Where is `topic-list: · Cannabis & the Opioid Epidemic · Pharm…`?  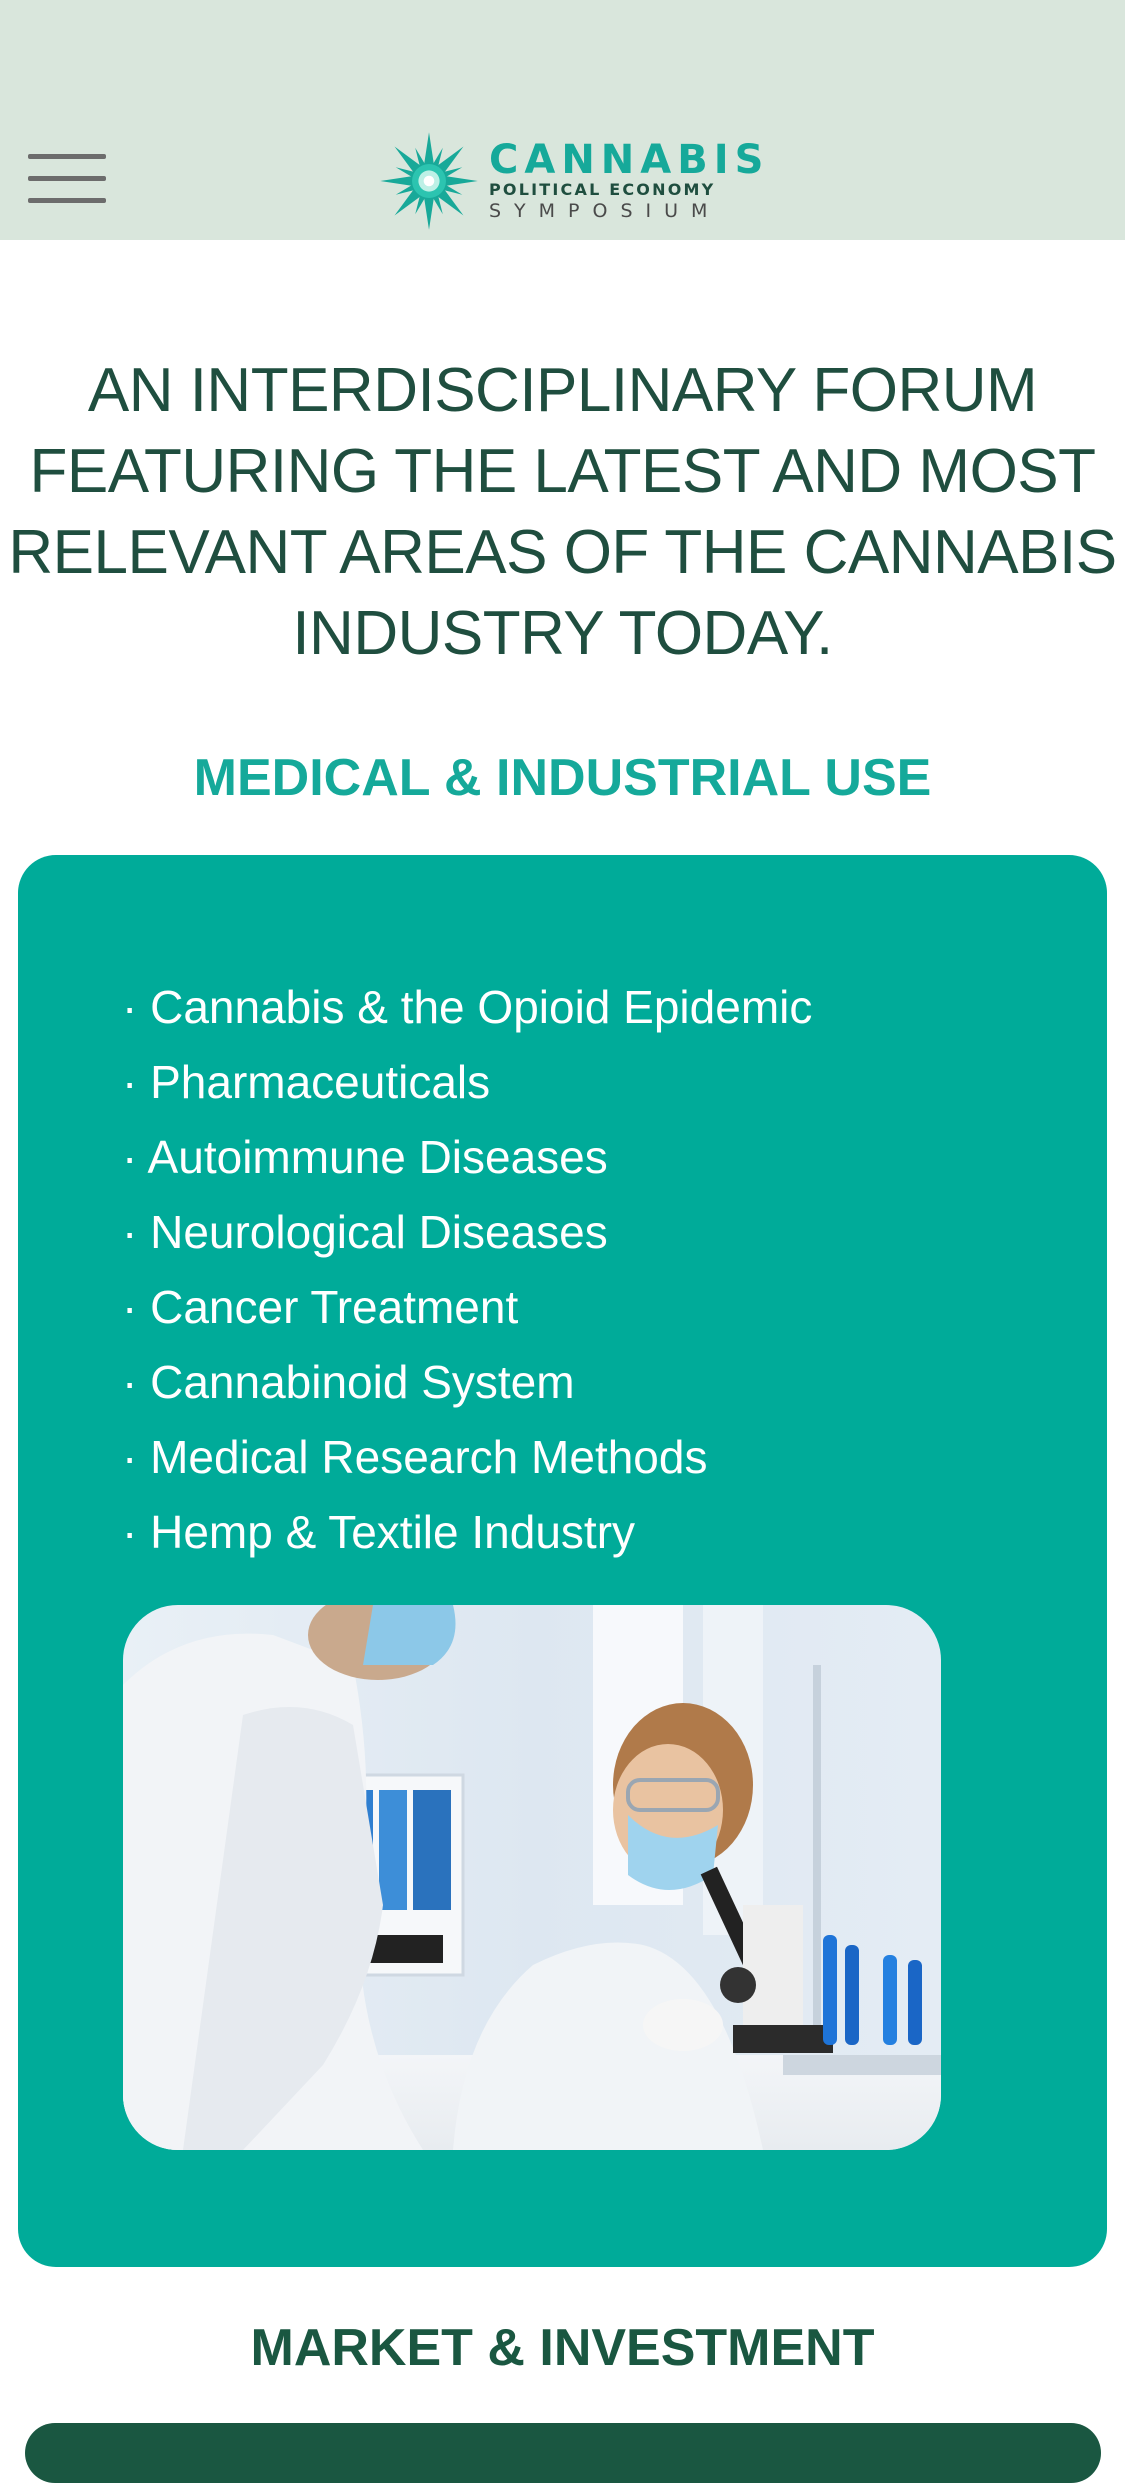 topic-list: · Cannabis & the Opioid Epidemic · Pharm… is located at coordinates (467, 1270).